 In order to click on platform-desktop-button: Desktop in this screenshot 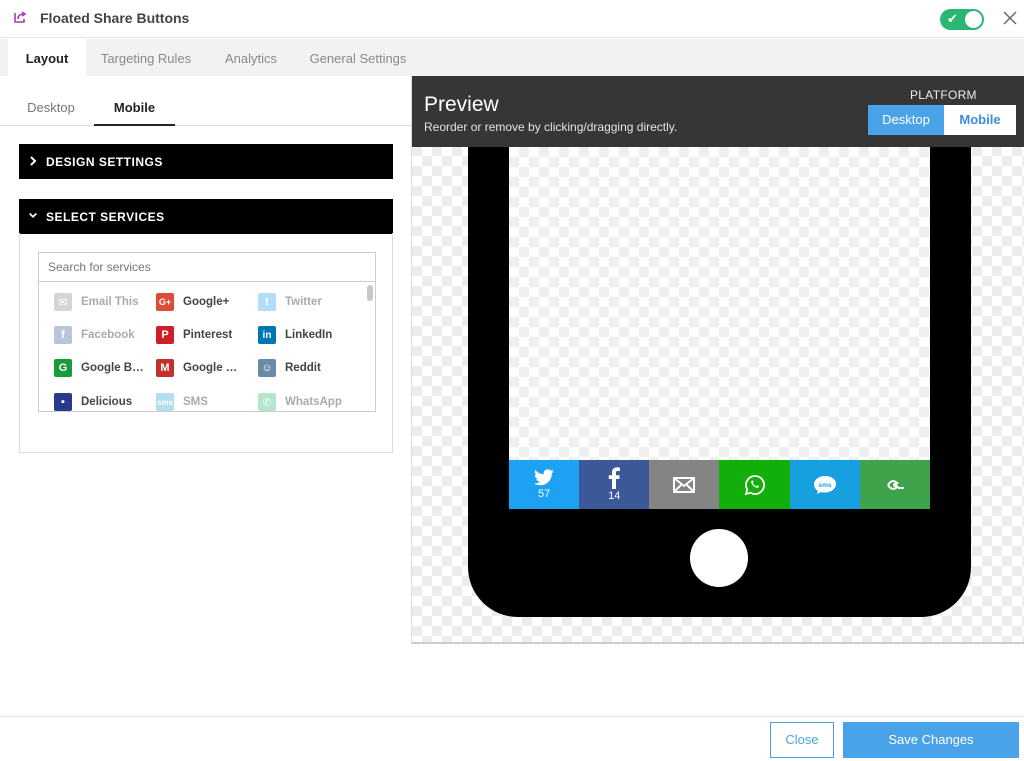, I will do `click(906, 120)`.